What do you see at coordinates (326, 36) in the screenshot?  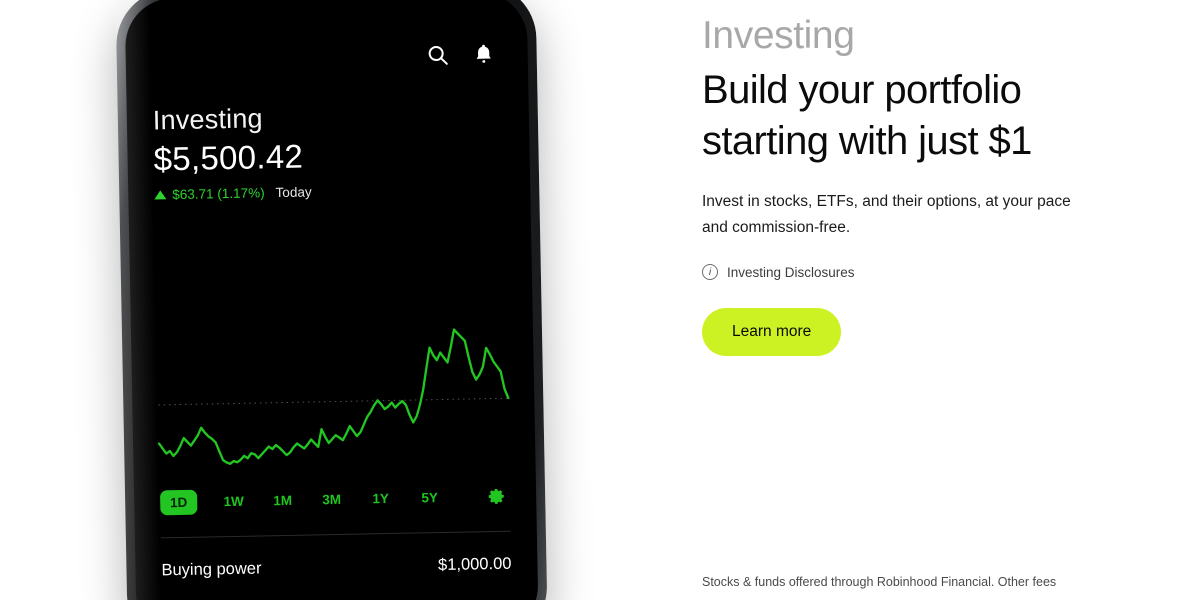 I see `screen-top-bar` at bounding box center [326, 36].